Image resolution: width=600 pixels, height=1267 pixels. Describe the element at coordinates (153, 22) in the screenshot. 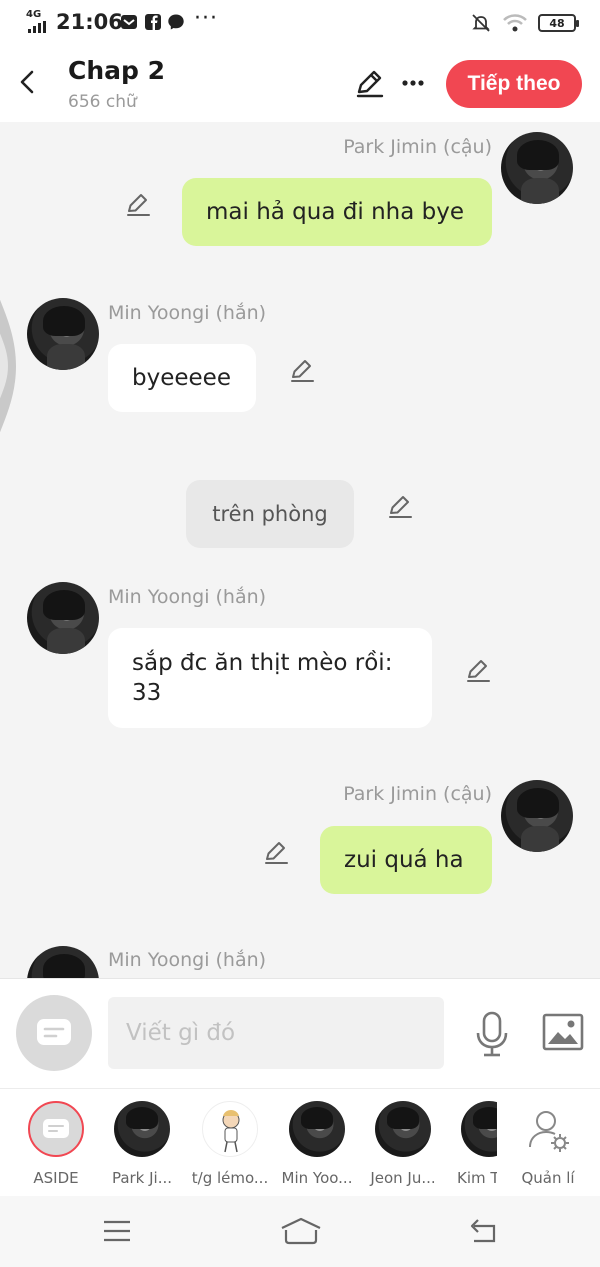

I see `facebook-icon` at that location.